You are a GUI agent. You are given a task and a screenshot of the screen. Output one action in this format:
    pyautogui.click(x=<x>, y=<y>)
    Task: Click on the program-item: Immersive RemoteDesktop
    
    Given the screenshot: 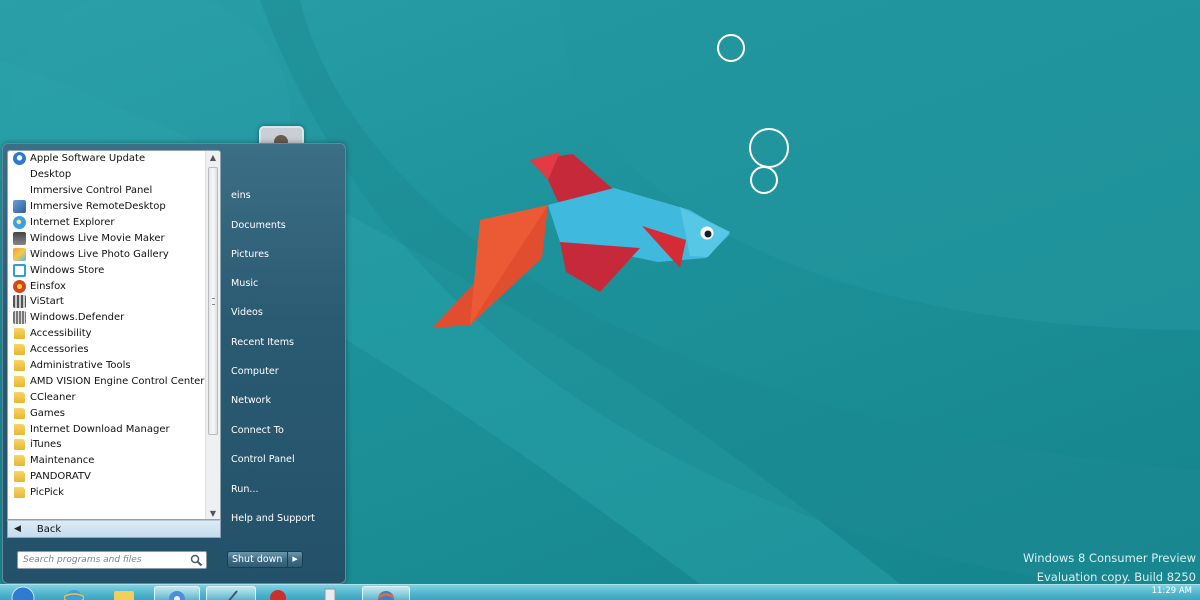 What is the action you would take?
    pyautogui.click(x=107, y=207)
    